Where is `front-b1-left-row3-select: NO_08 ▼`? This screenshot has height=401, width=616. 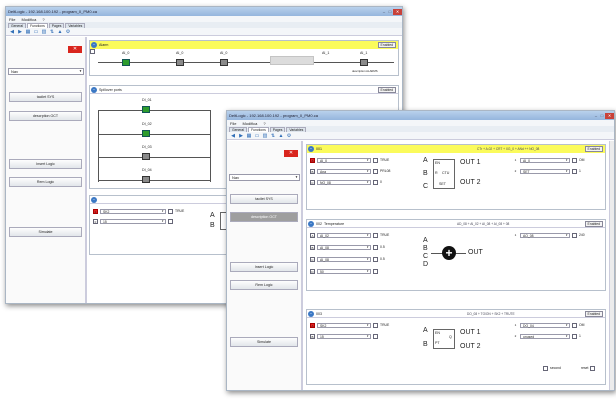 front-b1-left-row3-select: NO_08 ▼ is located at coordinates (344, 182).